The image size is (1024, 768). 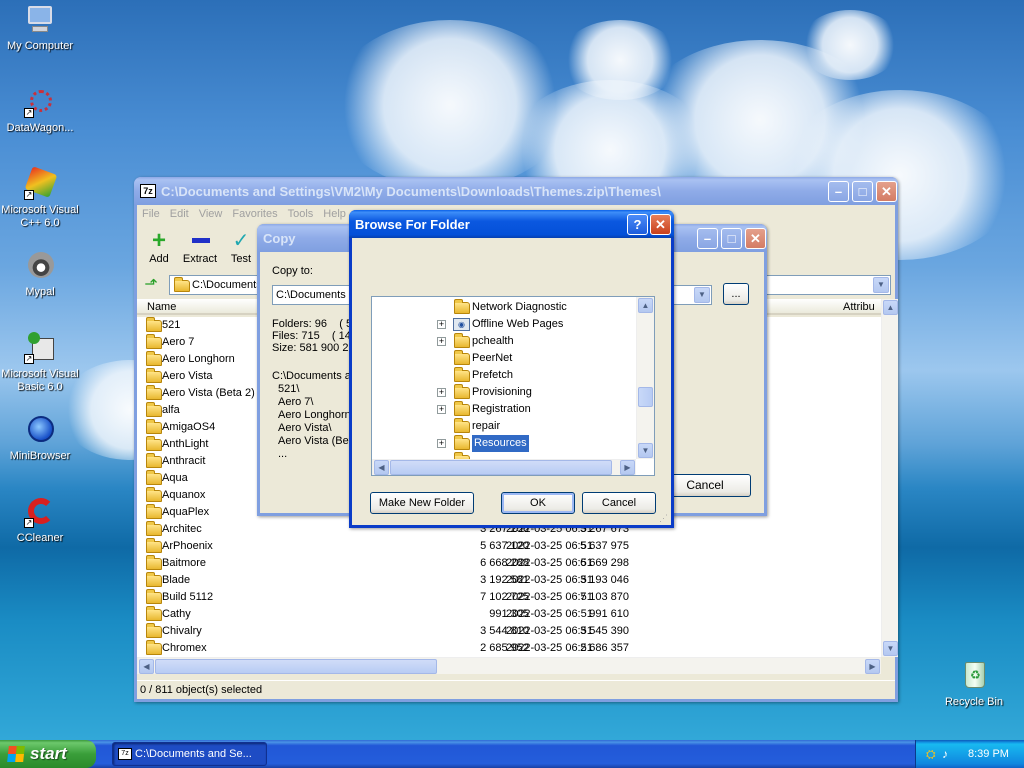 I want to click on column-attributes: Attribu, so click(x=859, y=307).